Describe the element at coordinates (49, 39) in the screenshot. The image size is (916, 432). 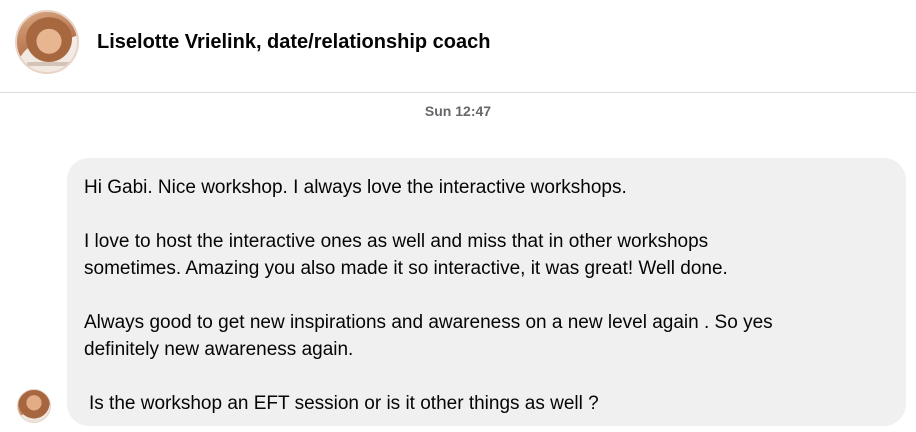
I see `avatar-face` at that location.